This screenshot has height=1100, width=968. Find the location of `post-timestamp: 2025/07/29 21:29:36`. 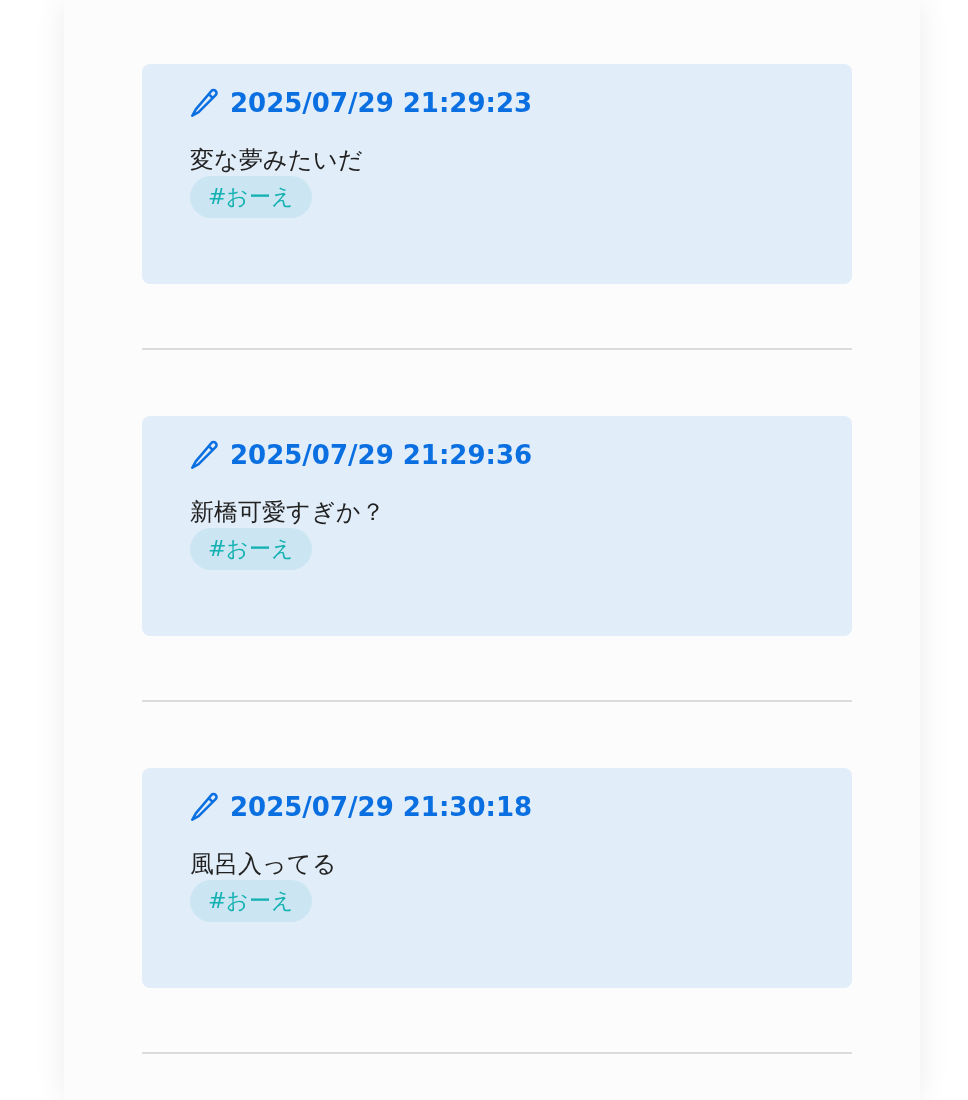

post-timestamp: 2025/07/29 21:29:36 is located at coordinates (381, 455).